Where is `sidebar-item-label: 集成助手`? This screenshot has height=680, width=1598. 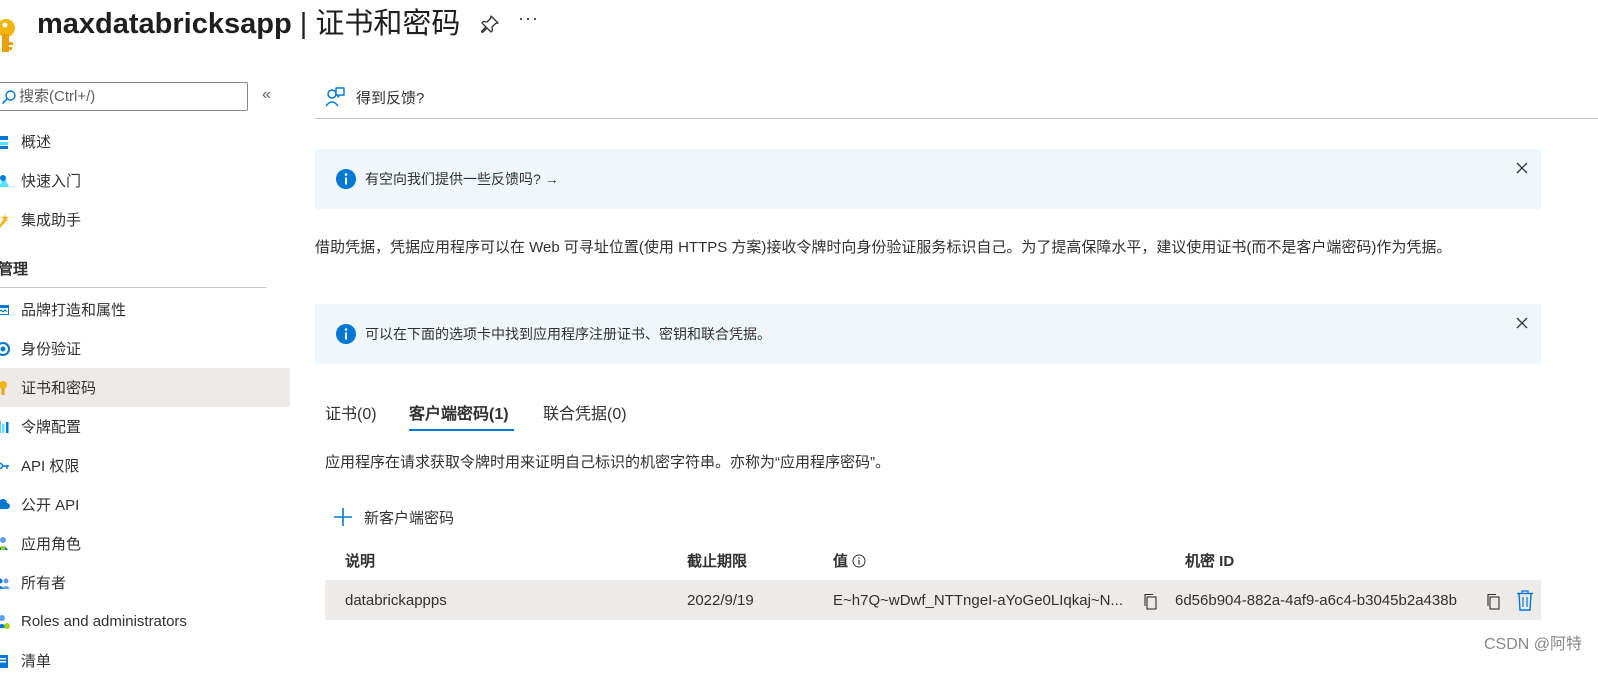 sidebar-item-label: 集成助手 is located at coordinates (51, 220).